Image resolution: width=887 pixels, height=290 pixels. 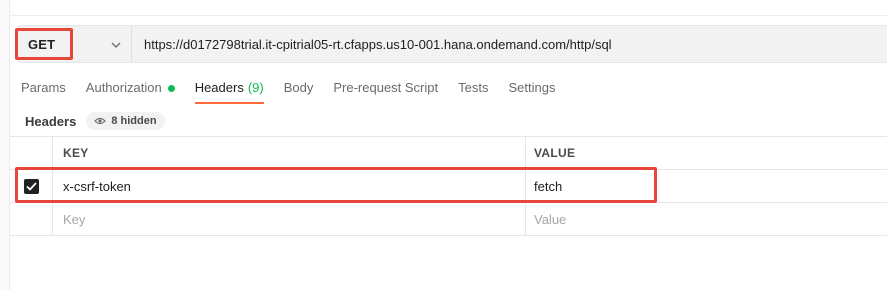 What do you see at coordinates (42, 44) in the screenshot?
I see `method-label: GET` at bounding box center [42, 44].